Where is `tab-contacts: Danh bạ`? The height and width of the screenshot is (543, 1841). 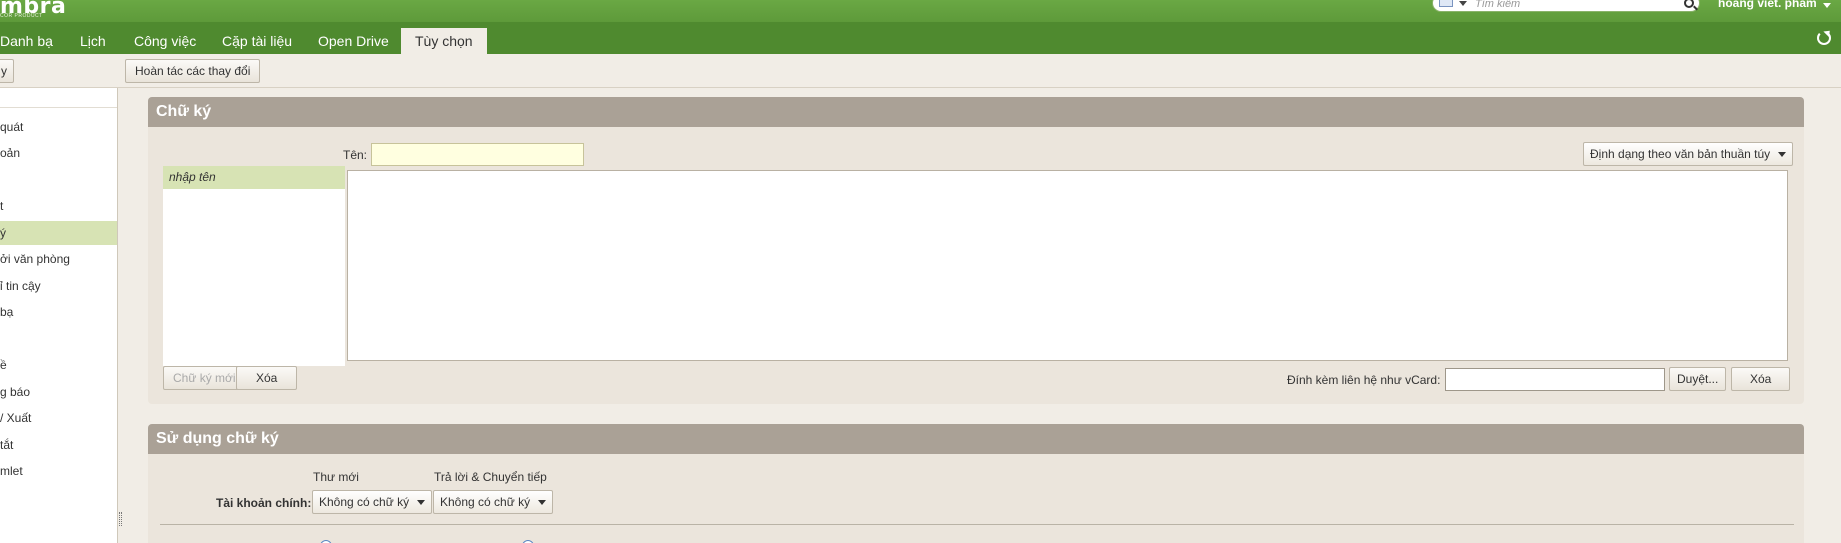
tab-contacts: Danh bạ is located at coordinates (33, 41).